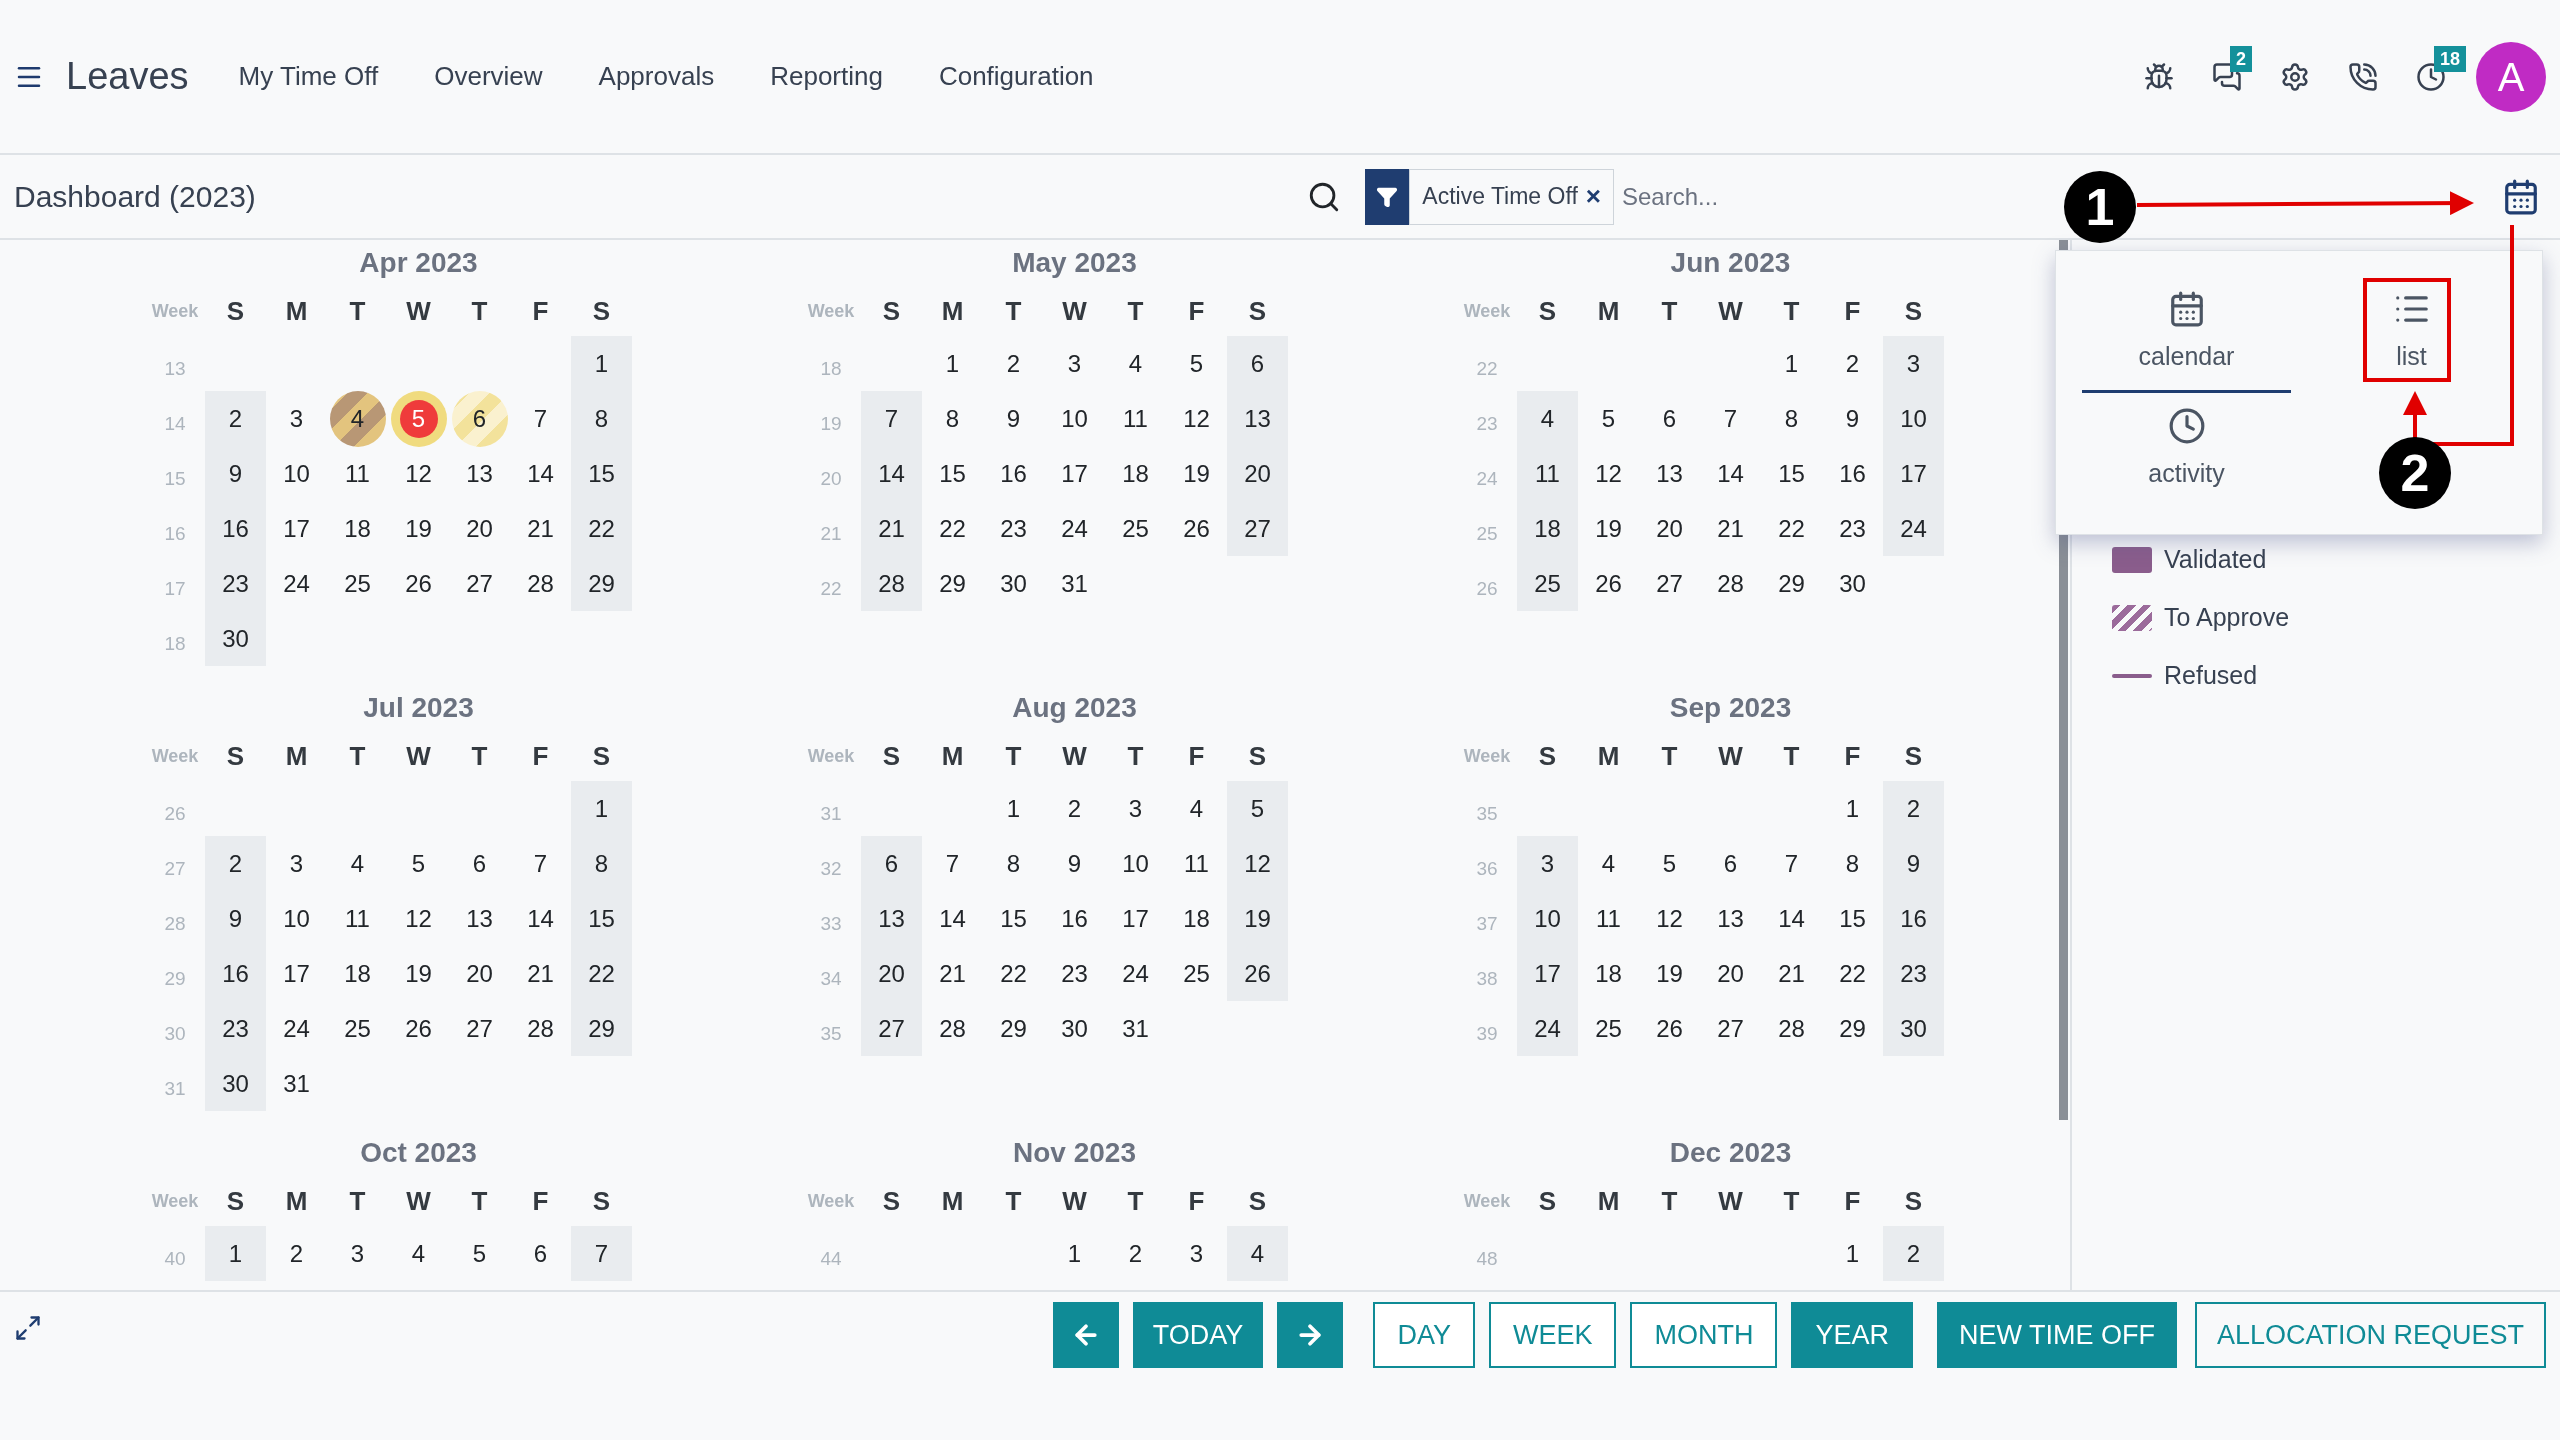  I want to click on next-button, so click(1310, 1335).